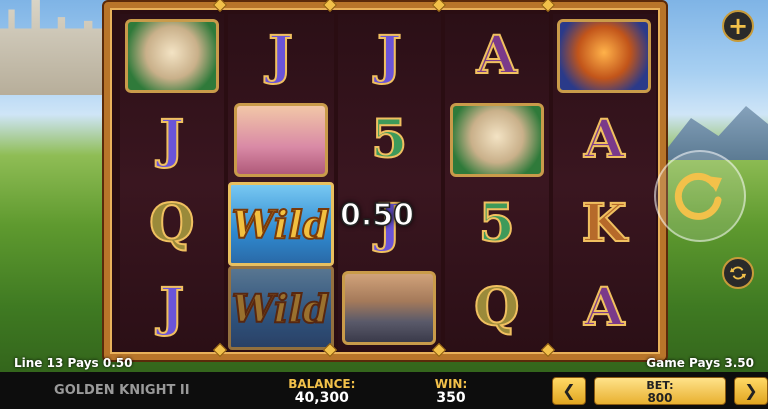 The width and height of the screenshot is (768, 409). Describe the element at coordinates (738, 26) in the screenshot. I see `plus-button: +` at that location.